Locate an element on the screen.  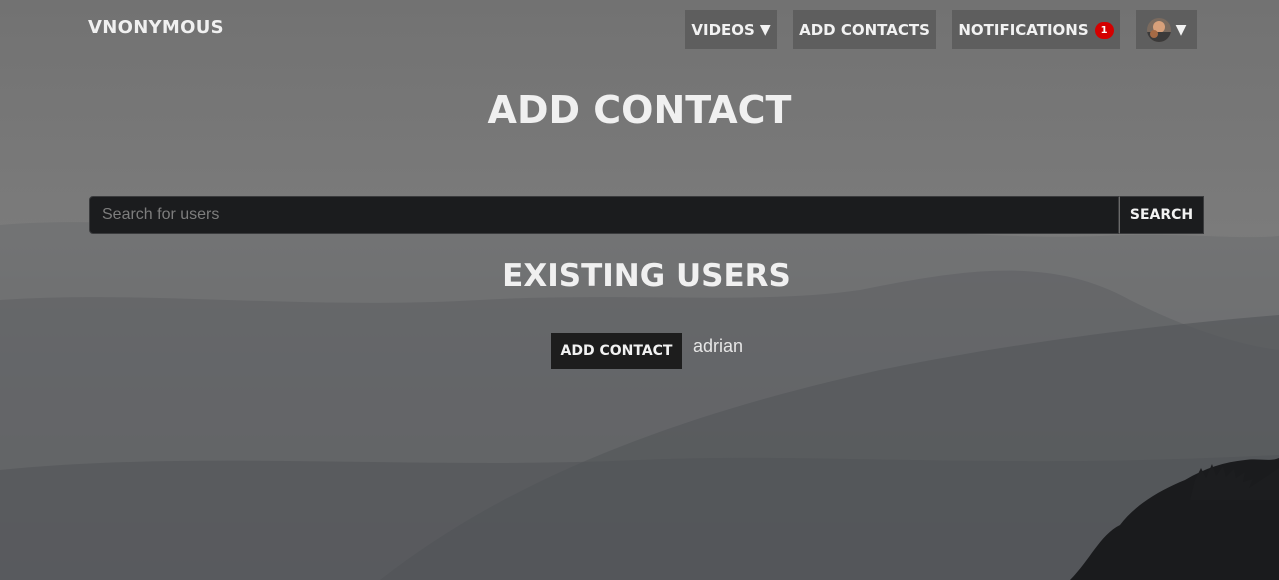
add-contacts-button: ADD CONTACTS is located at coordinates (864, 29).